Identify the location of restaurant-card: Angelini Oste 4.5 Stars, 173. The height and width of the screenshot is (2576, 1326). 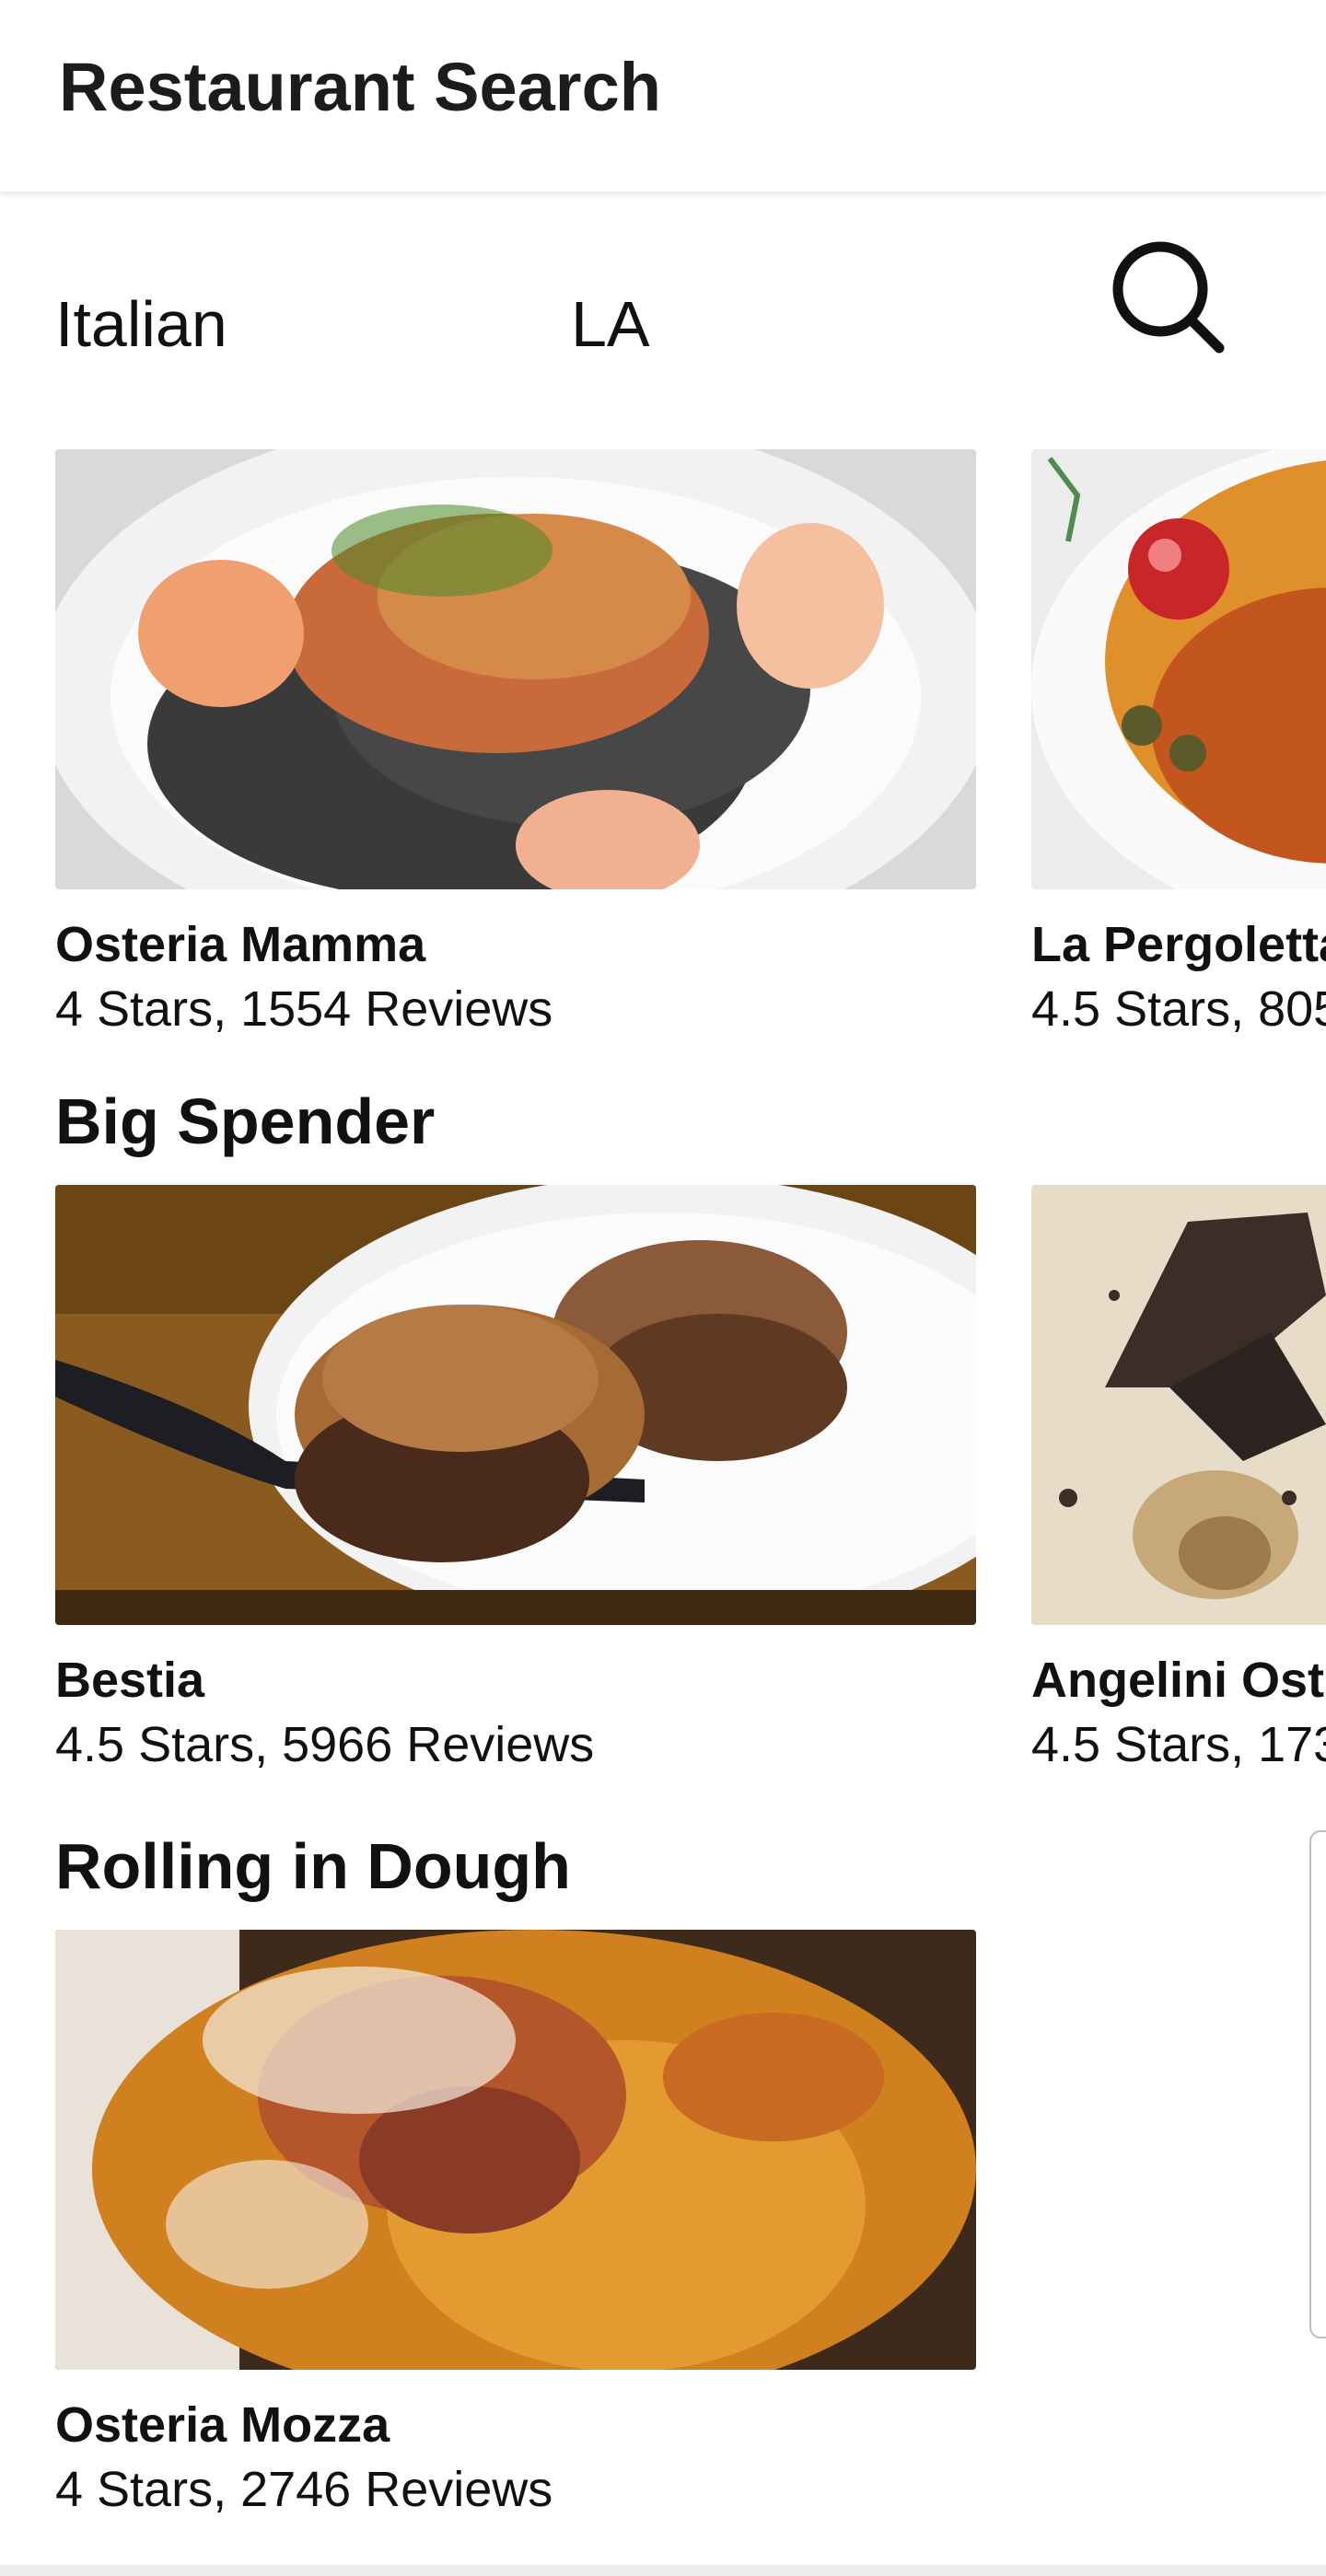
(1178, 1482).